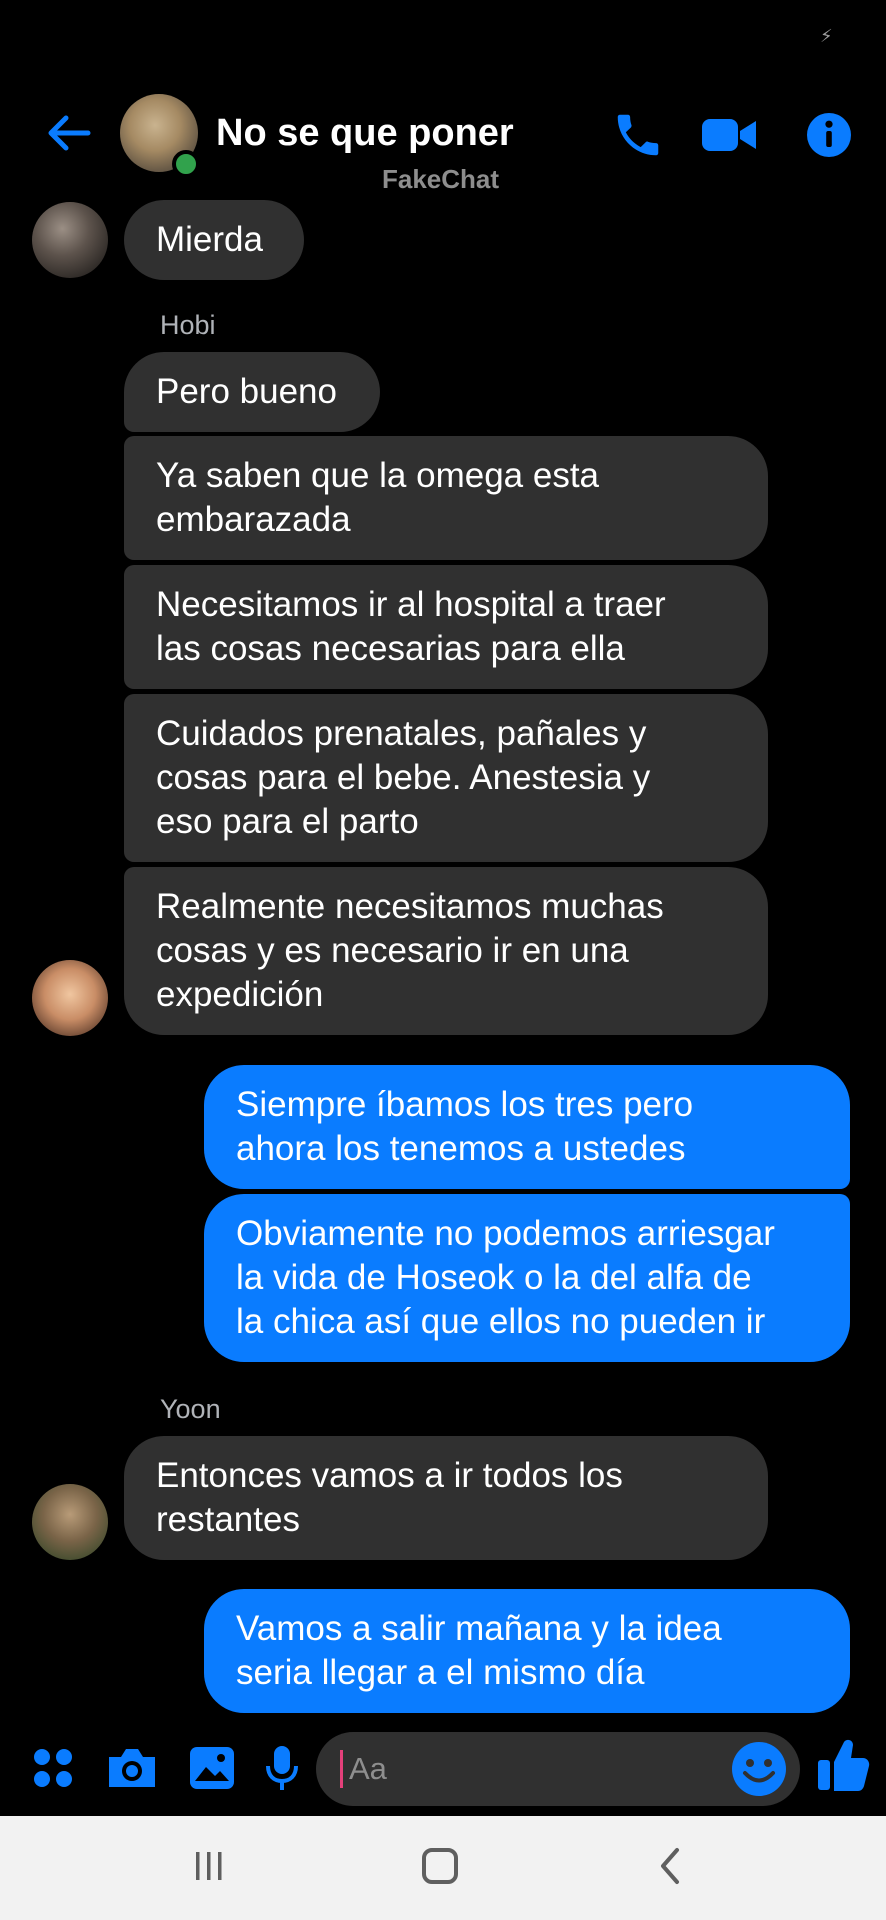  I want to click on camera-button, so click(132, 1768).